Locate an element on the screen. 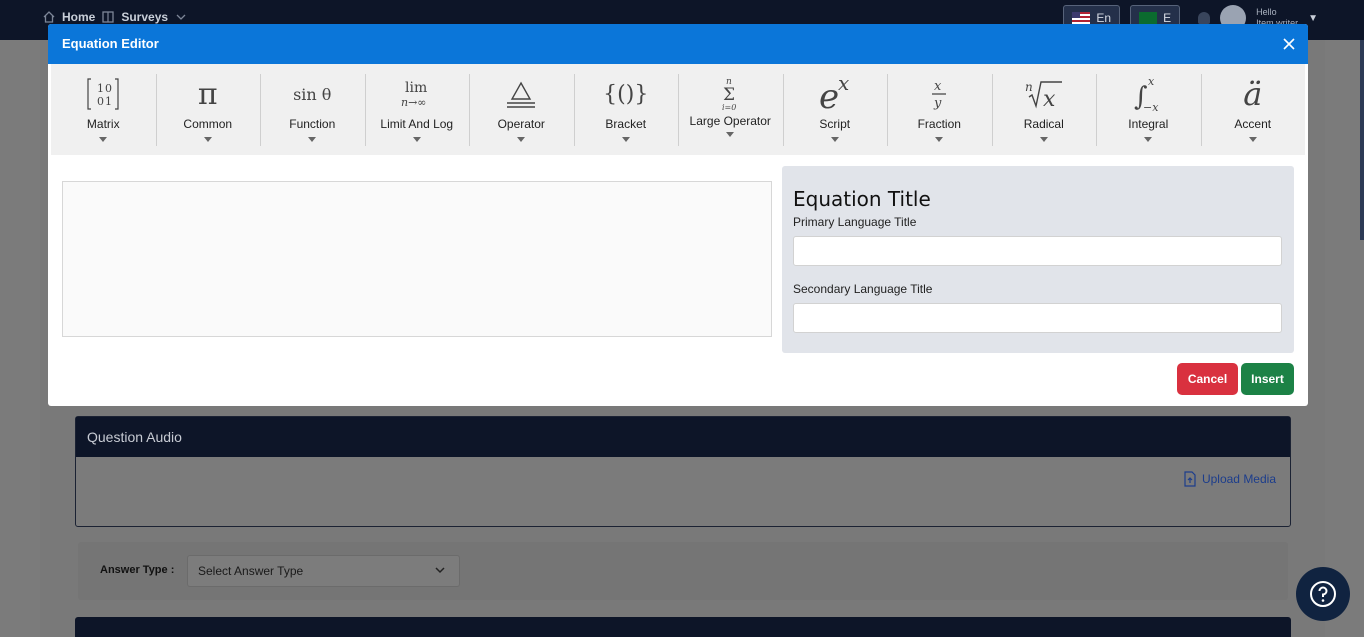  breadcrumb: Home Surveys is located at coordinates (115, 17).